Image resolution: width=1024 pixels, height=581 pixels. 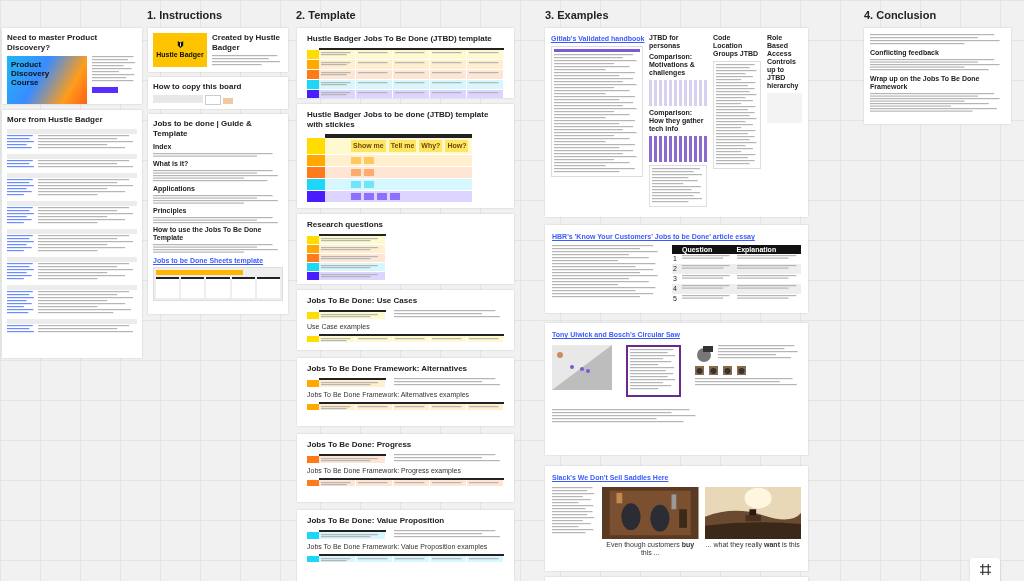 I want to click on frame-title: Created by Hustle Badger, so click(x=247, y=43).